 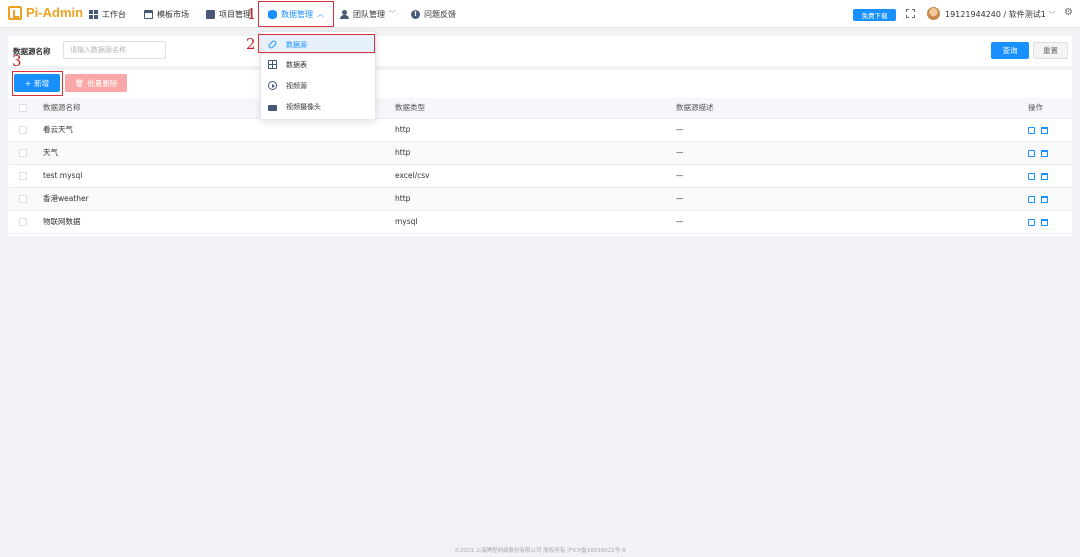 What do you see at coordinates (55, 12) in the screenshot?
I see `logo-text: Pi-Admin` at bounding box center [55, 12].